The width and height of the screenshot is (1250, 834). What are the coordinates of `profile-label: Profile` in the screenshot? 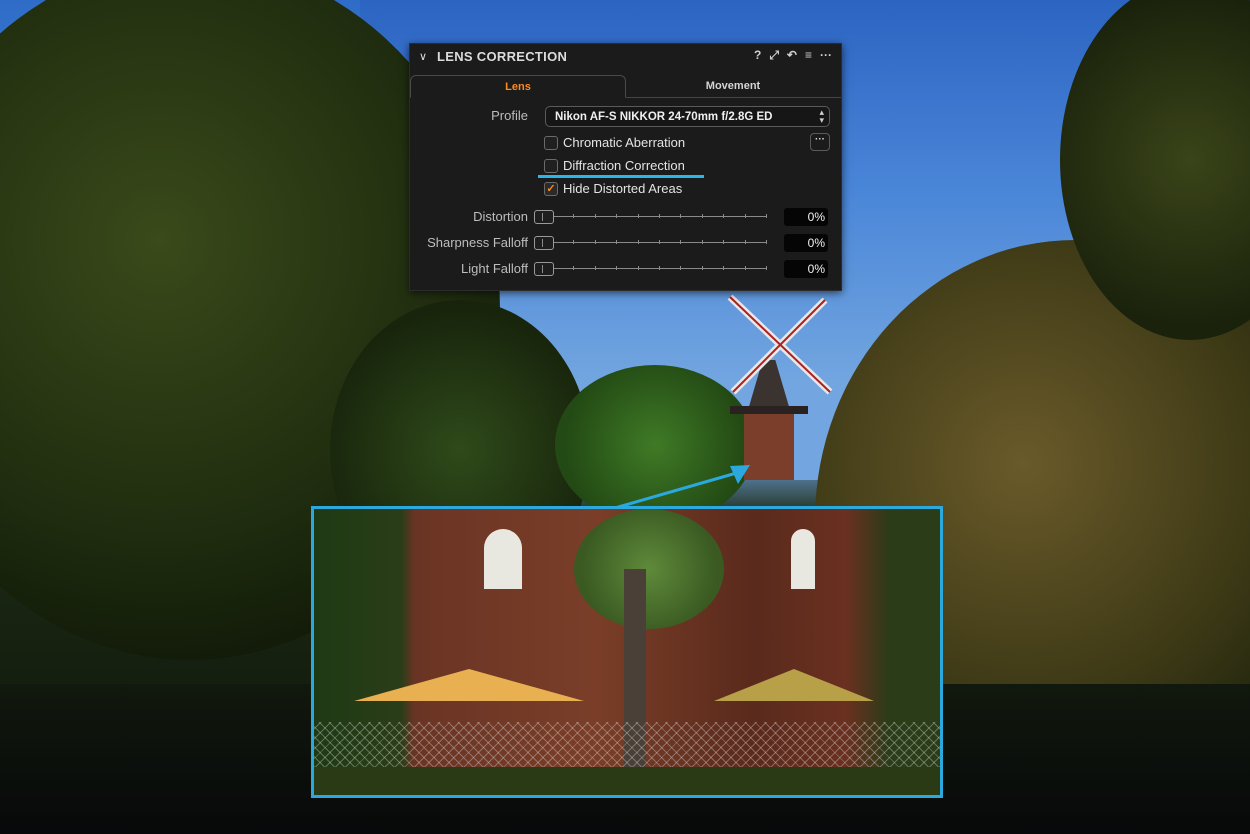 It's located at (509, 115).